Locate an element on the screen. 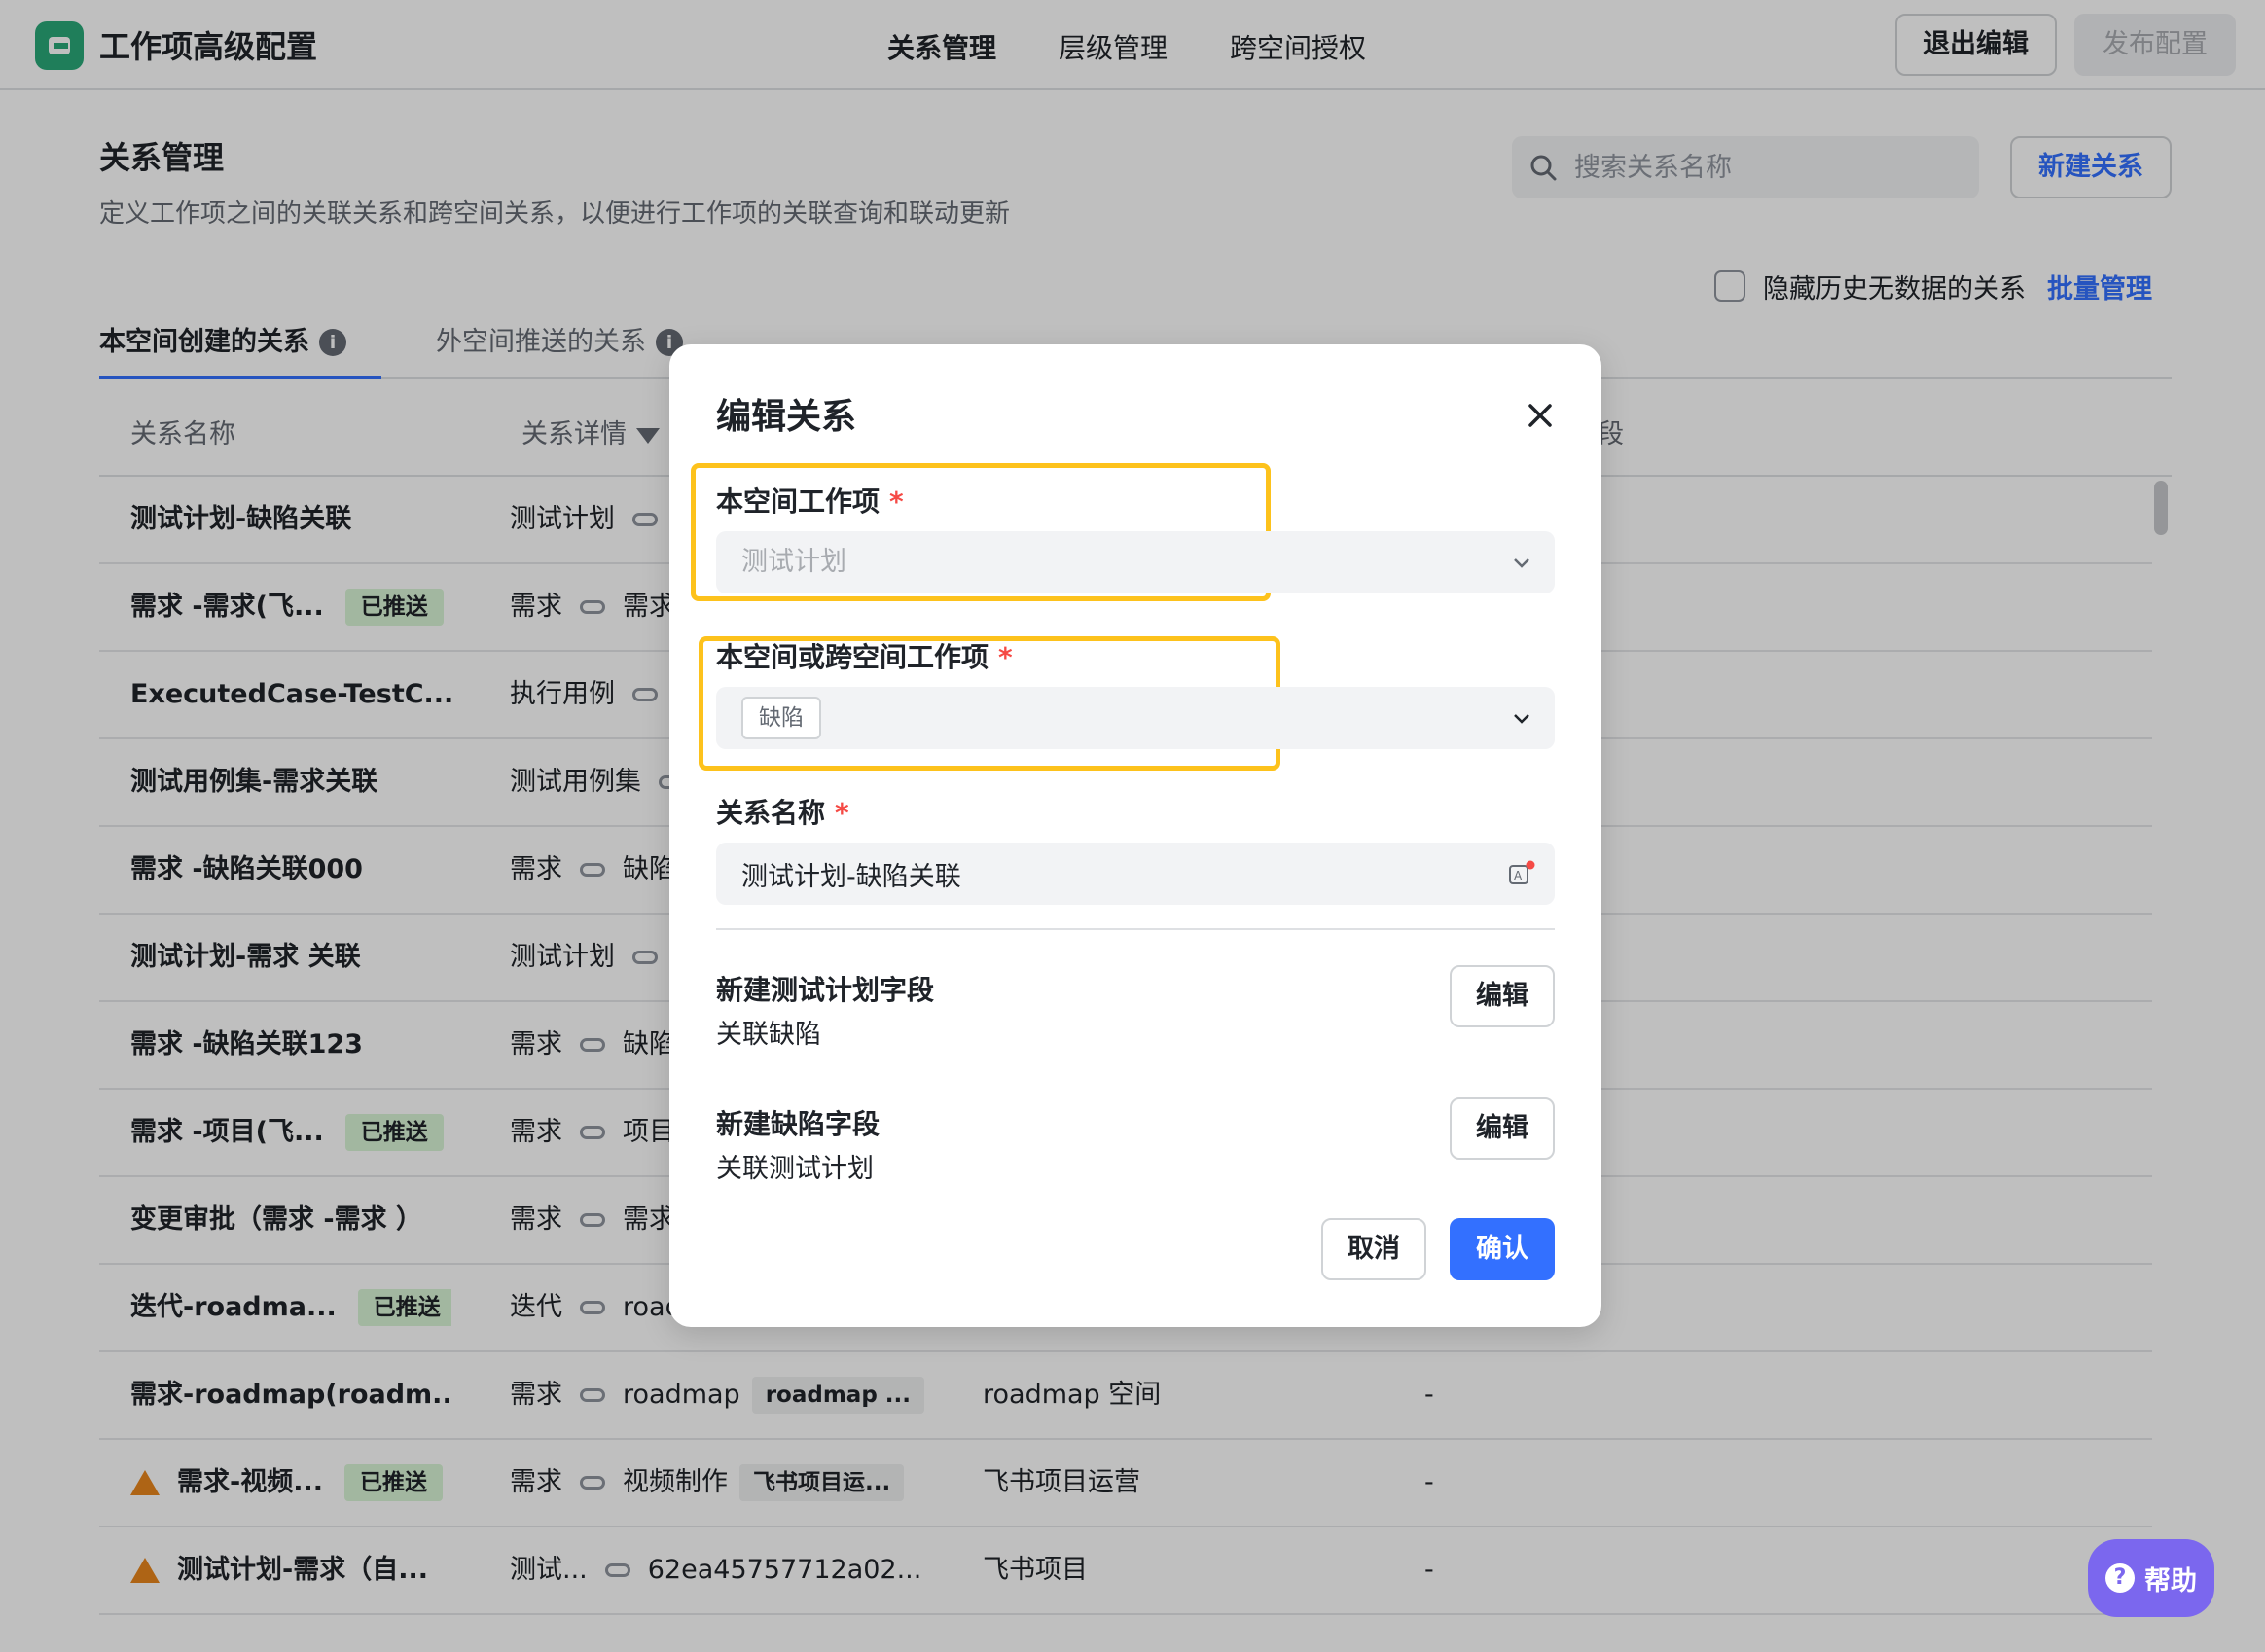 The height and width of the screenshot is (1652, 2265). target-item-label-text: 本空间或跨空间工作项 is located at coordinates (852, 657).